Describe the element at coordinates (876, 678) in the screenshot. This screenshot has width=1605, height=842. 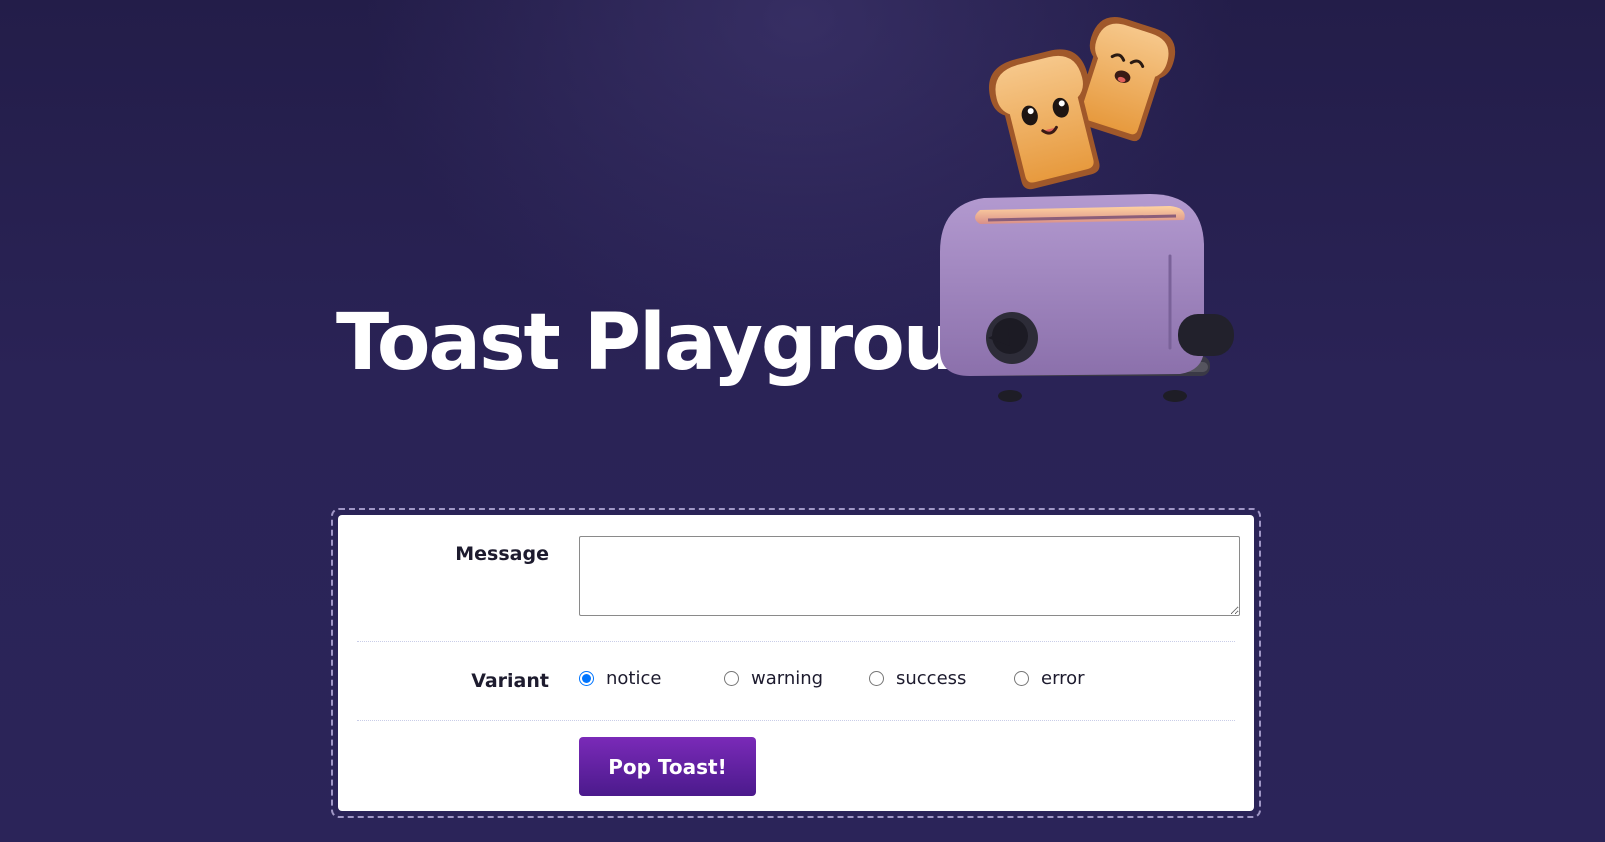
I see `variant-radio-success` at that location.